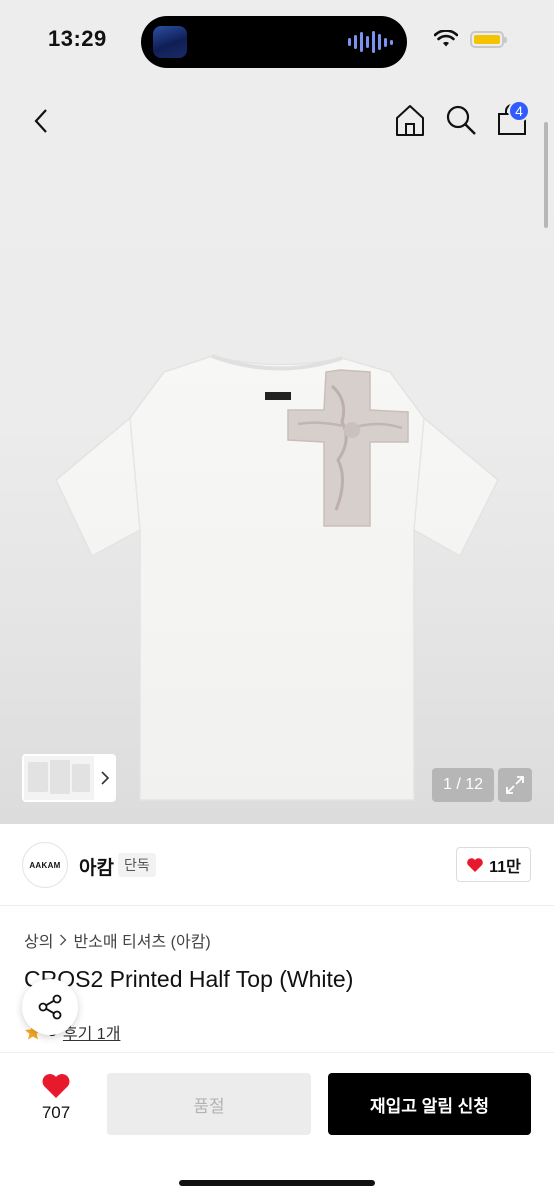  What do you see at coordinates (170, 42) in the screenshot?
I see `now-playing-artwork` at bounding box center [170, 42].